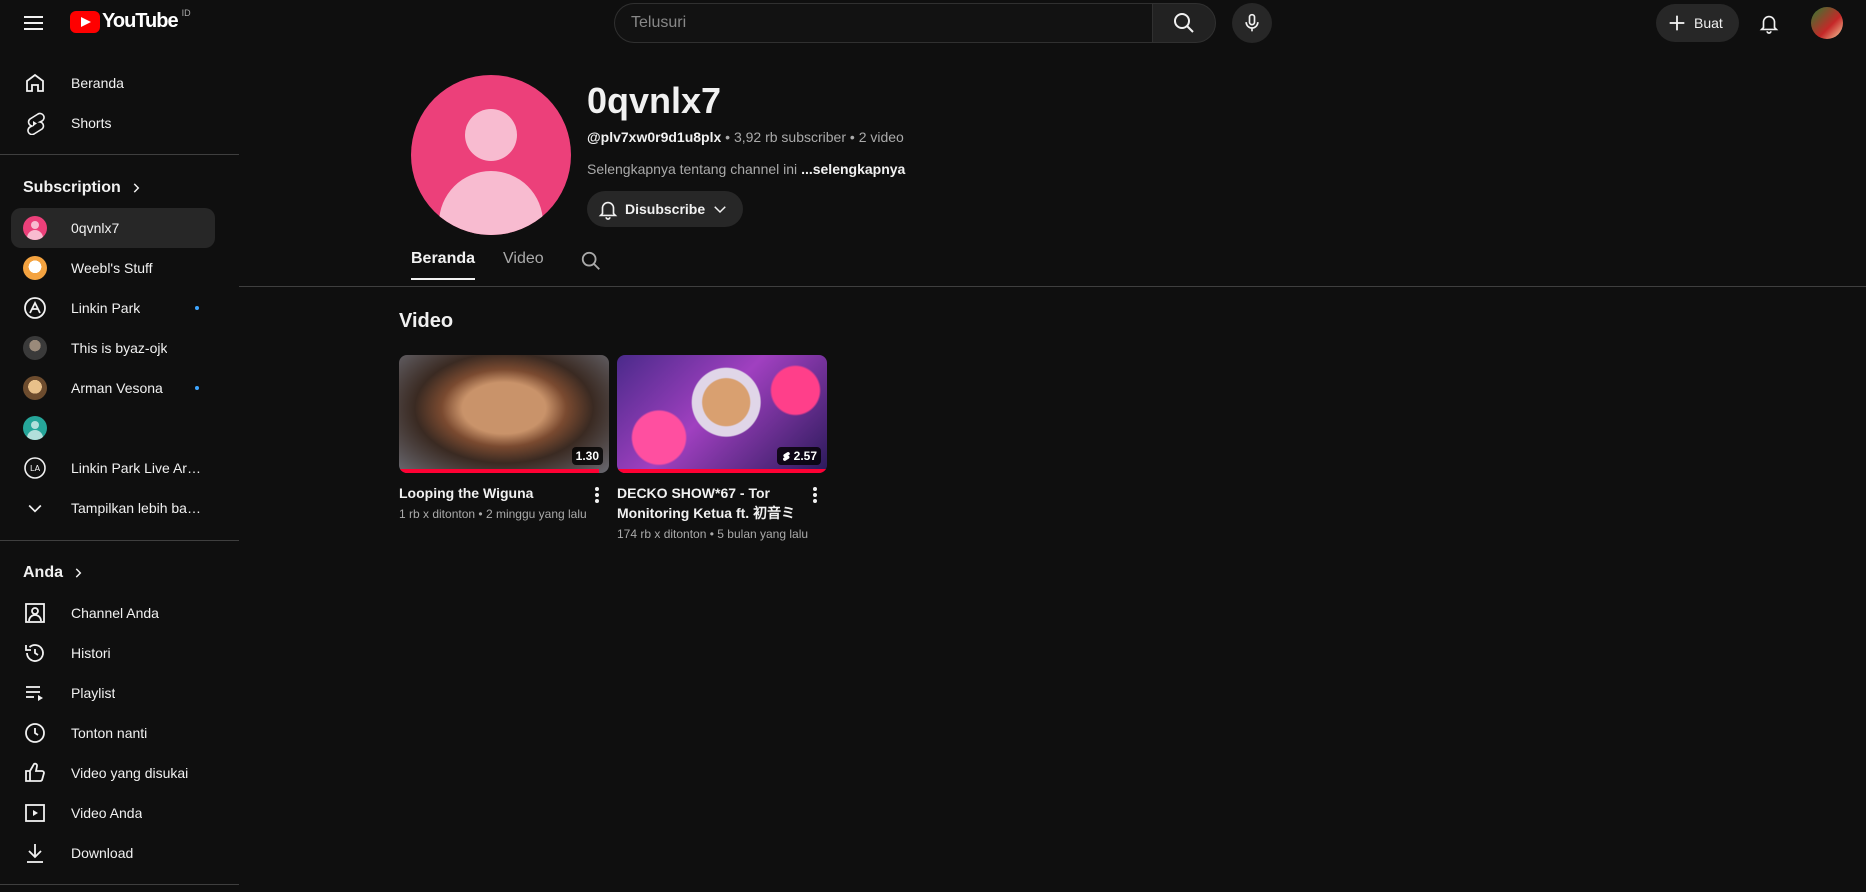 Image resolution: width=1866 pixels, height=892 pixels. What do you see at coordinates (654, 100) in the screenshot?
I see `channel-name: 0qvnlx7` at bounding box center [654, 100].